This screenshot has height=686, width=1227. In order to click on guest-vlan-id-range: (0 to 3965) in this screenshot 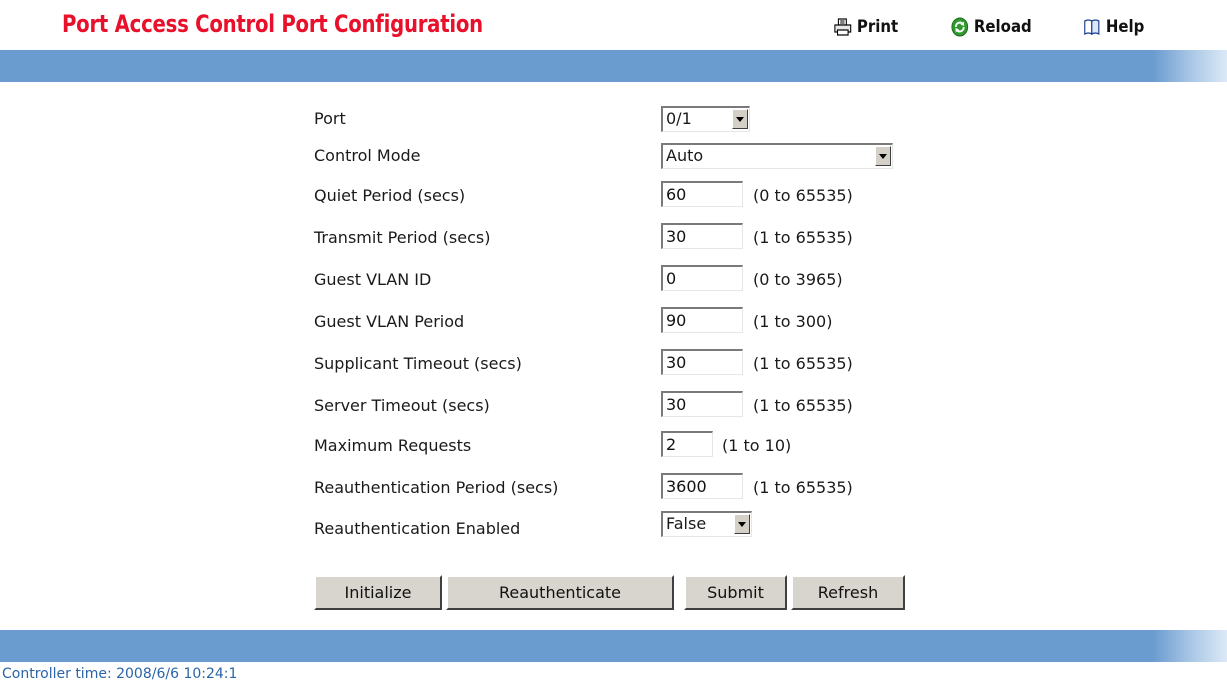, I will do `click(798, 279)`.